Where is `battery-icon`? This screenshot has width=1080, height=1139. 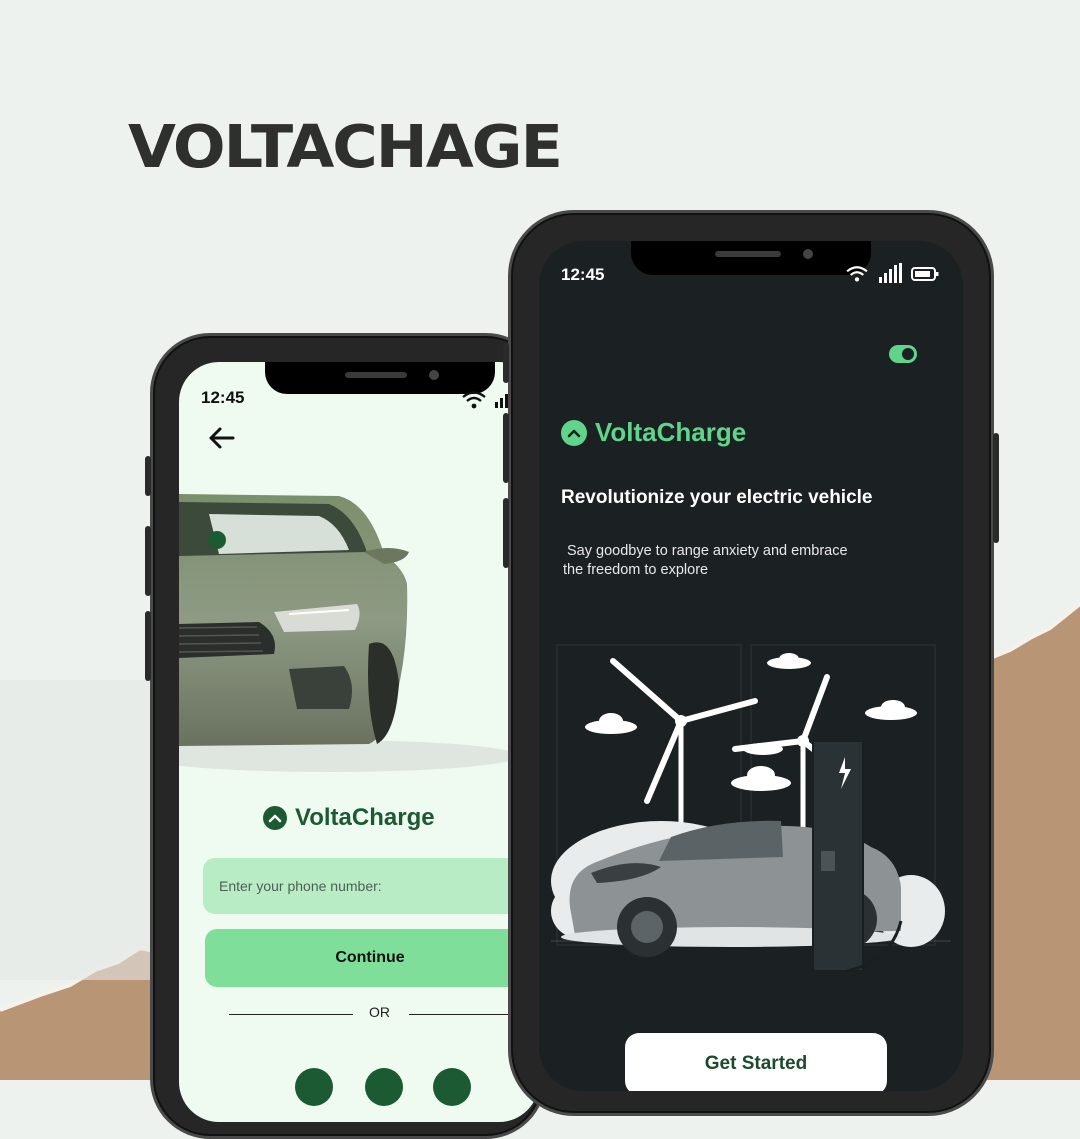 battery-icon is located at coordinates (925, 274).